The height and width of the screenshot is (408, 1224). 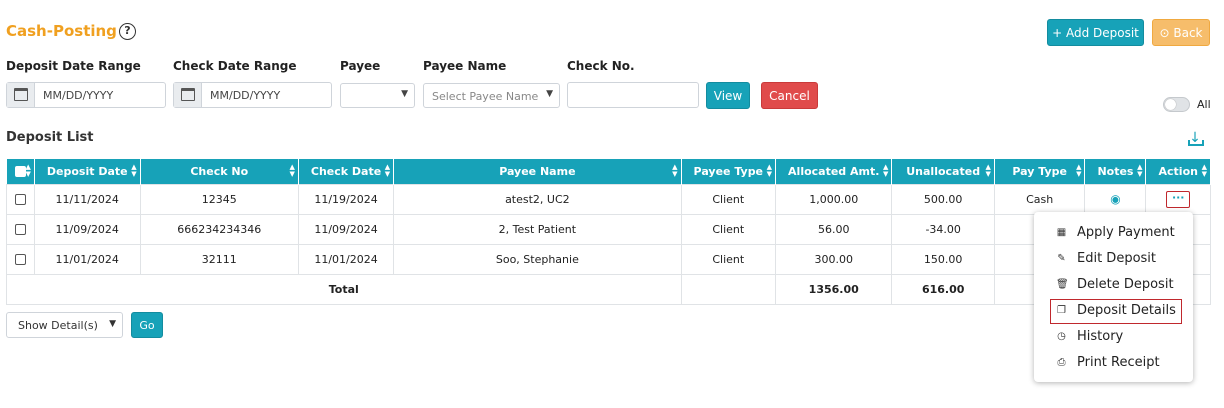 What do you see at coordinates (147, 325) in the screenshot?
I see `go-button: Go` at bounding box center [147, 325].